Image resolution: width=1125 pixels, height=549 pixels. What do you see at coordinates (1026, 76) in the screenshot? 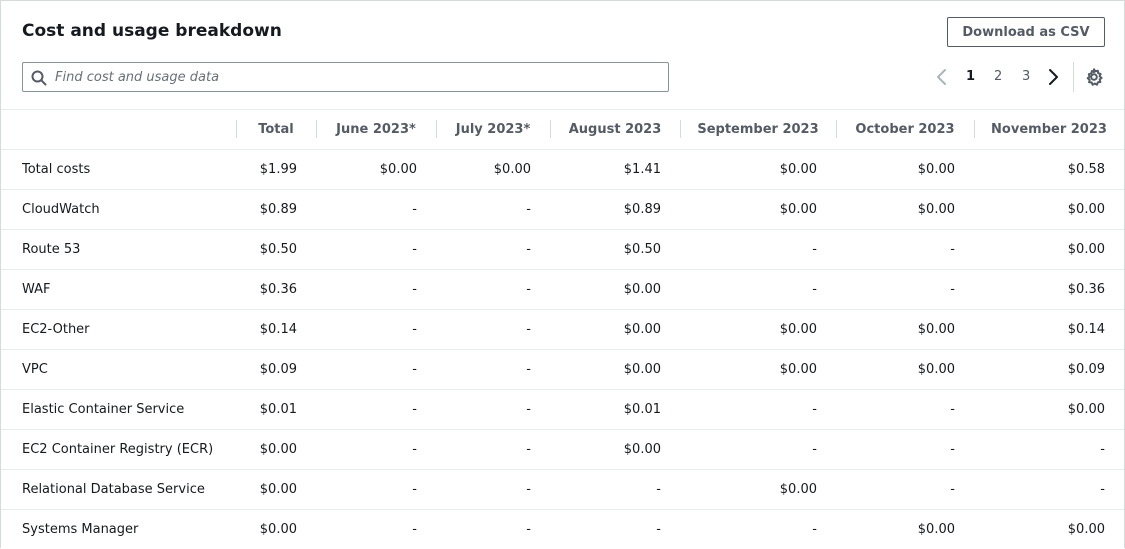
I see `page-3-button: 3` at bounding box center [1026, 76].